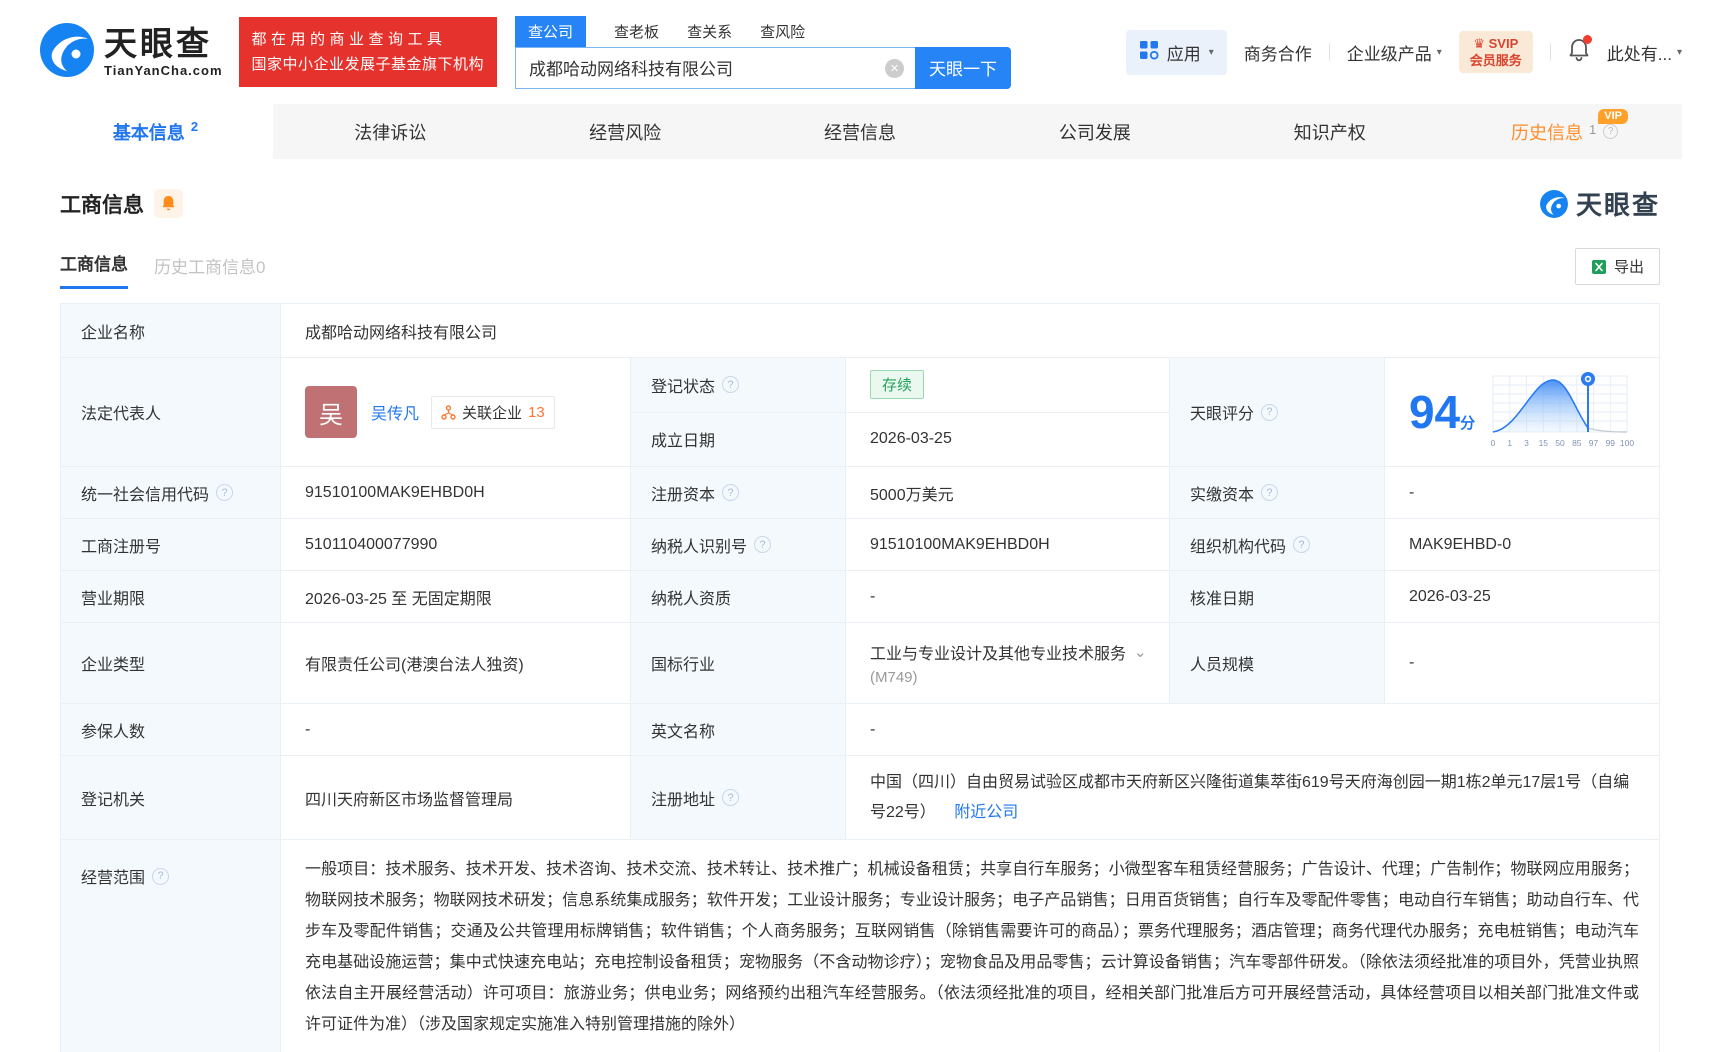 This screenshot has width=1720, height=1052. What do you see at coordinates (1389, 54) in the screenshot?
I see `enterprise-products-label: 企业级产品` at bounding box center [1389, 54].